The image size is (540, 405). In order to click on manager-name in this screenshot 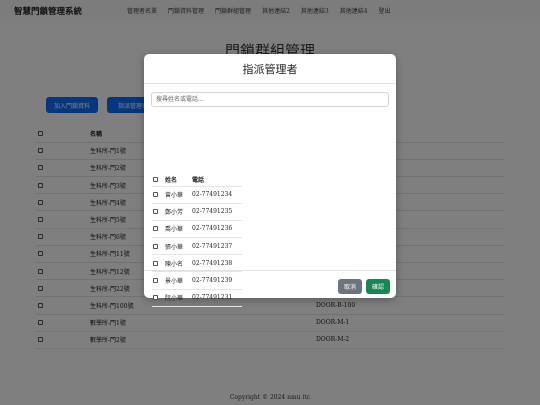, I will do `click(178, 309)`.